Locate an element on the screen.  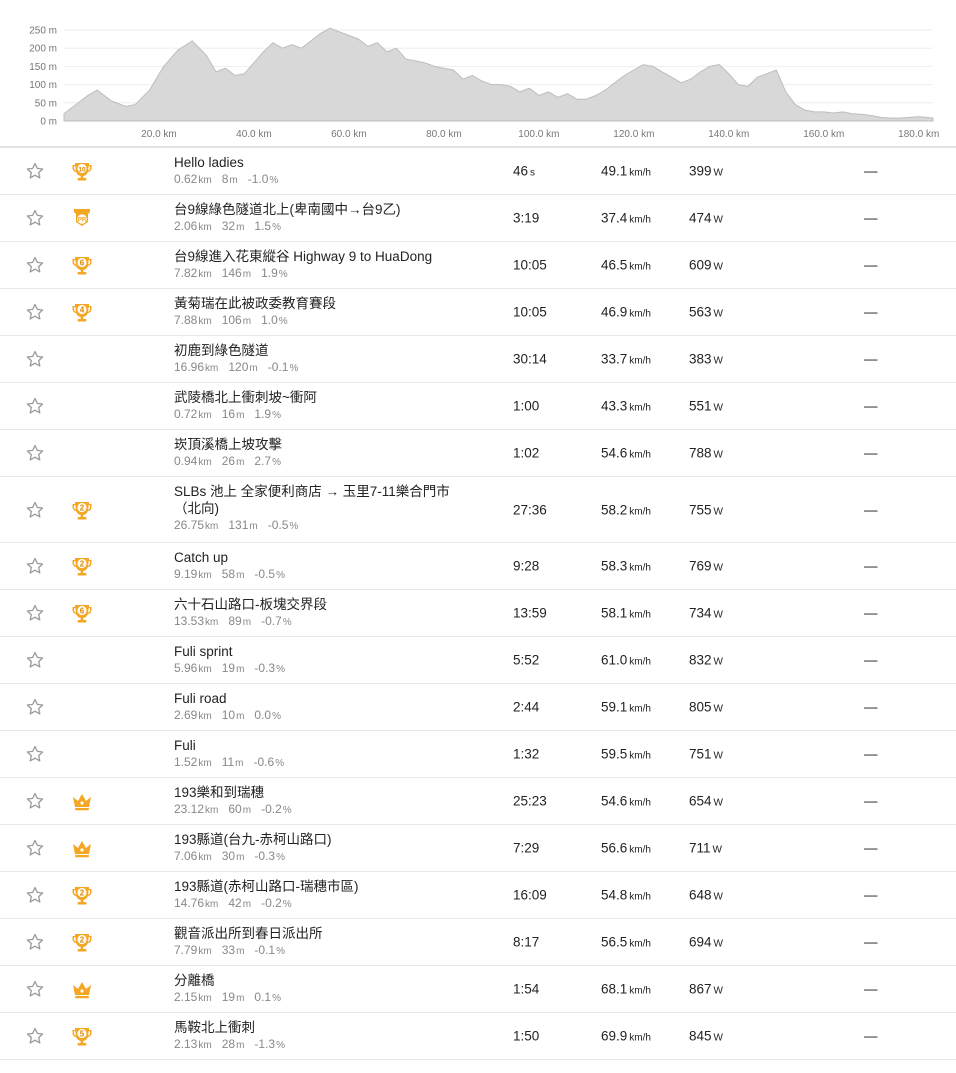
segment-elevation: 16 is located at coordinates (228, 414).